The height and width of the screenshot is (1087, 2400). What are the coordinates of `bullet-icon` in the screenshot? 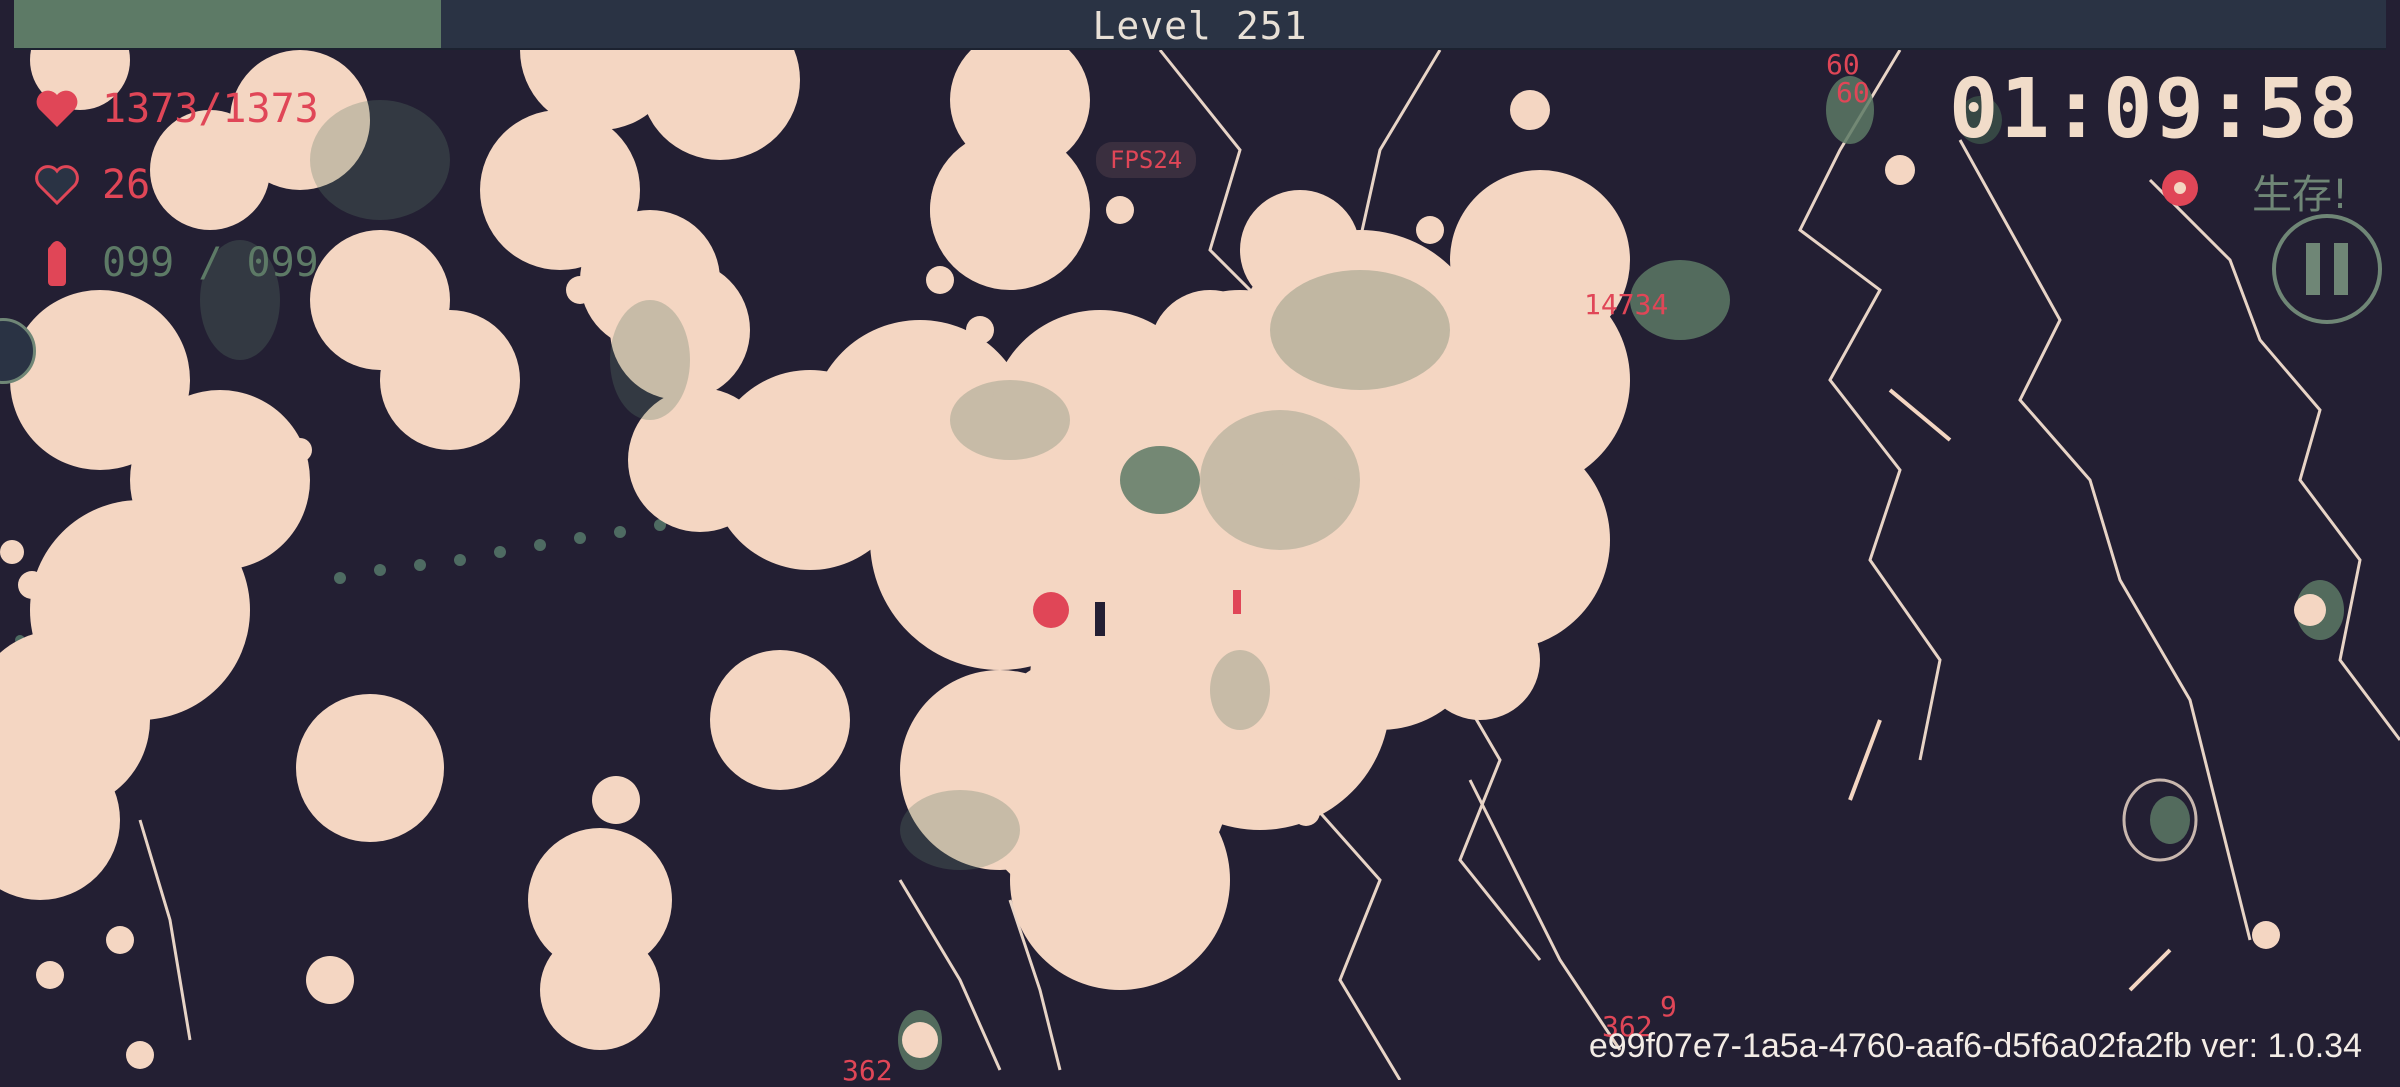 It's located at (57, 263).